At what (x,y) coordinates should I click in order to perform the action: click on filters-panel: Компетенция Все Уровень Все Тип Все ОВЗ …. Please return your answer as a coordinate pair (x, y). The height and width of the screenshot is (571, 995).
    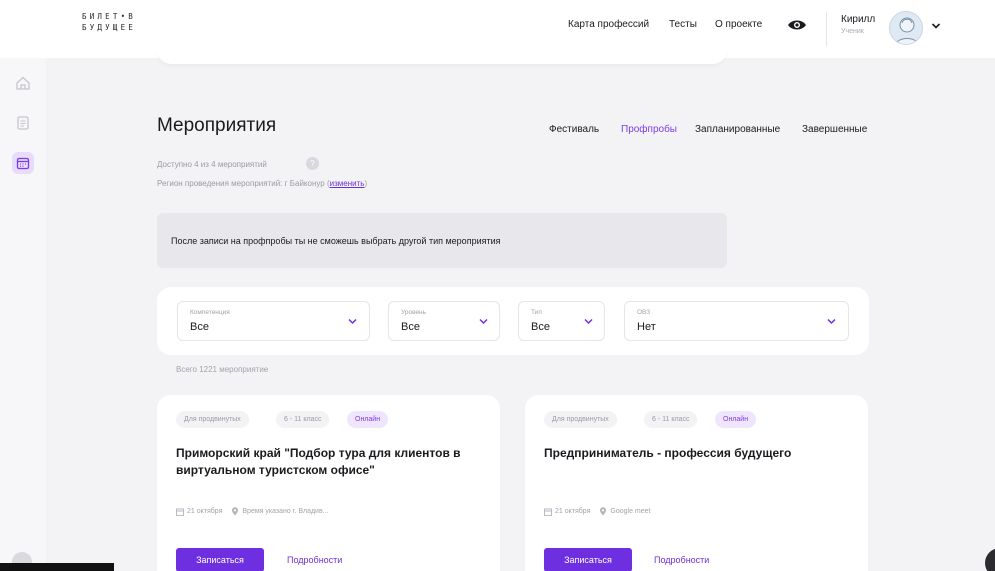
    Looking at the image, I should click on (513, 321).